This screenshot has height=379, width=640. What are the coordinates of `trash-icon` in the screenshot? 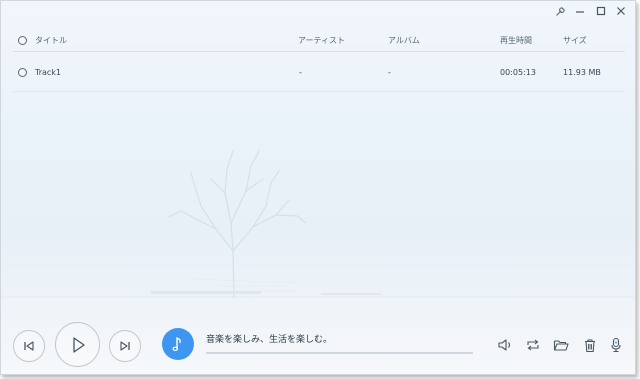 It's located at (590, 345).